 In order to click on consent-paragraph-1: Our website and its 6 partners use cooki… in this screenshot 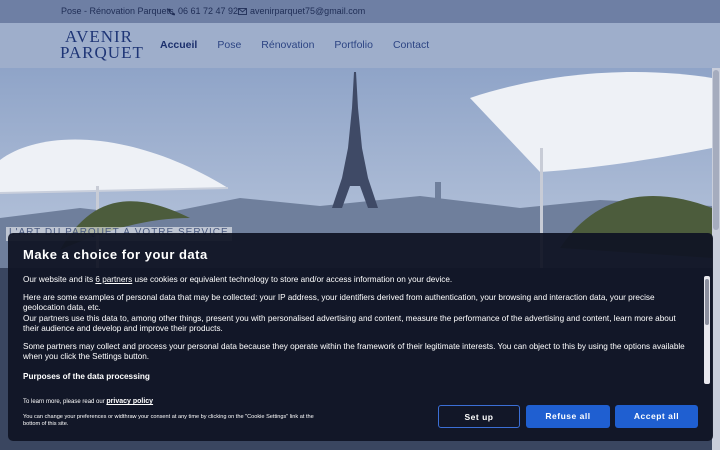, I will do `click(358, 280)`.